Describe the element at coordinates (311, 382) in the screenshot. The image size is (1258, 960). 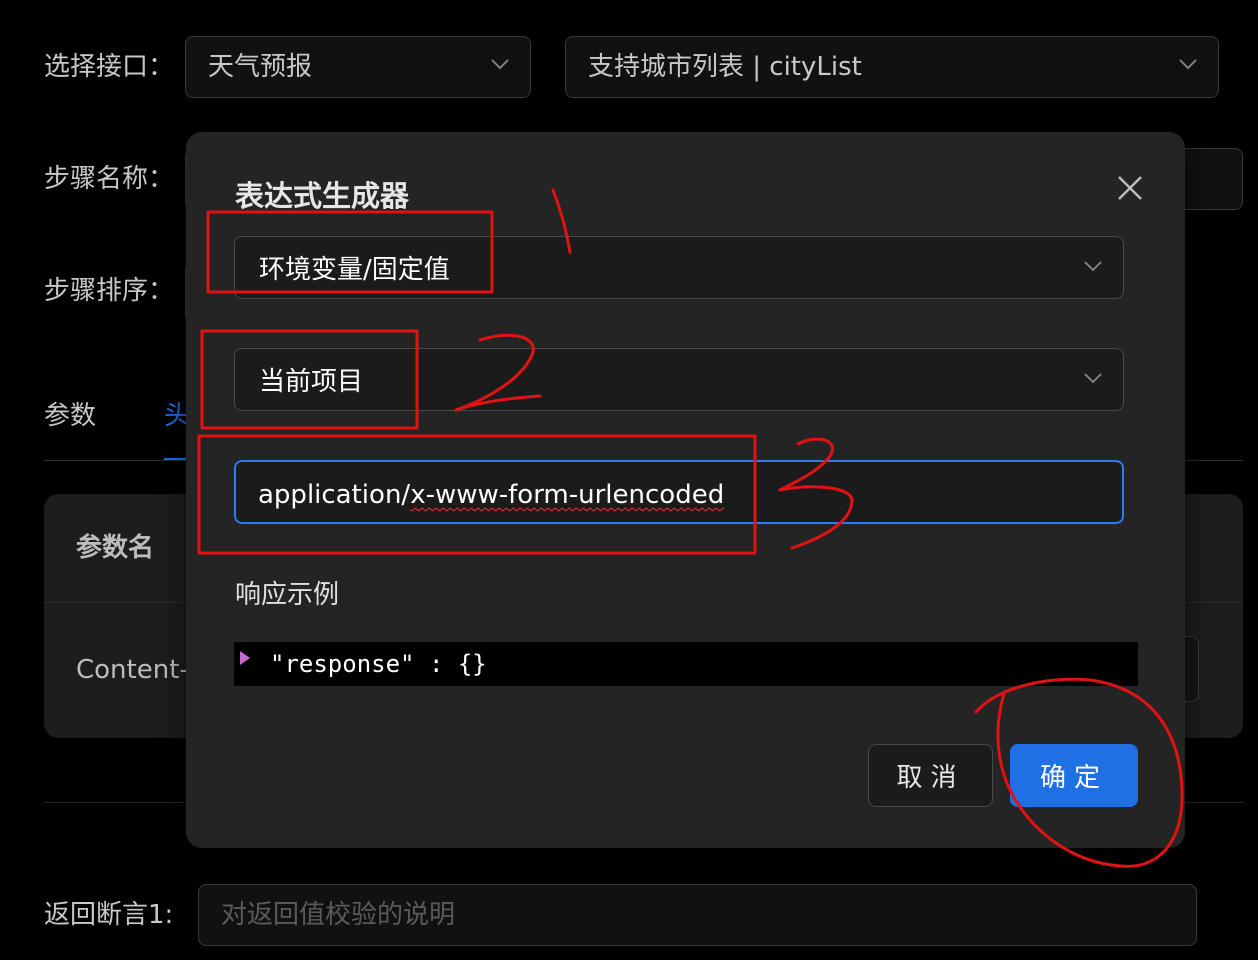
I see `scope-select-value: 当前项目` at that location.